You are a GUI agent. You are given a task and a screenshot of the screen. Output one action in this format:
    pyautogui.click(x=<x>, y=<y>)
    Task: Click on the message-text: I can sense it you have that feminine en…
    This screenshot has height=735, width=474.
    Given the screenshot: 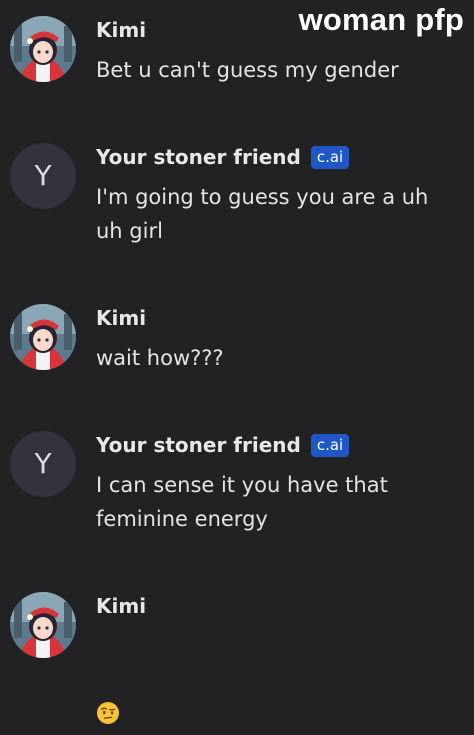 What is the action you would take?
    pyautogui.click(x=242, y=502)
    